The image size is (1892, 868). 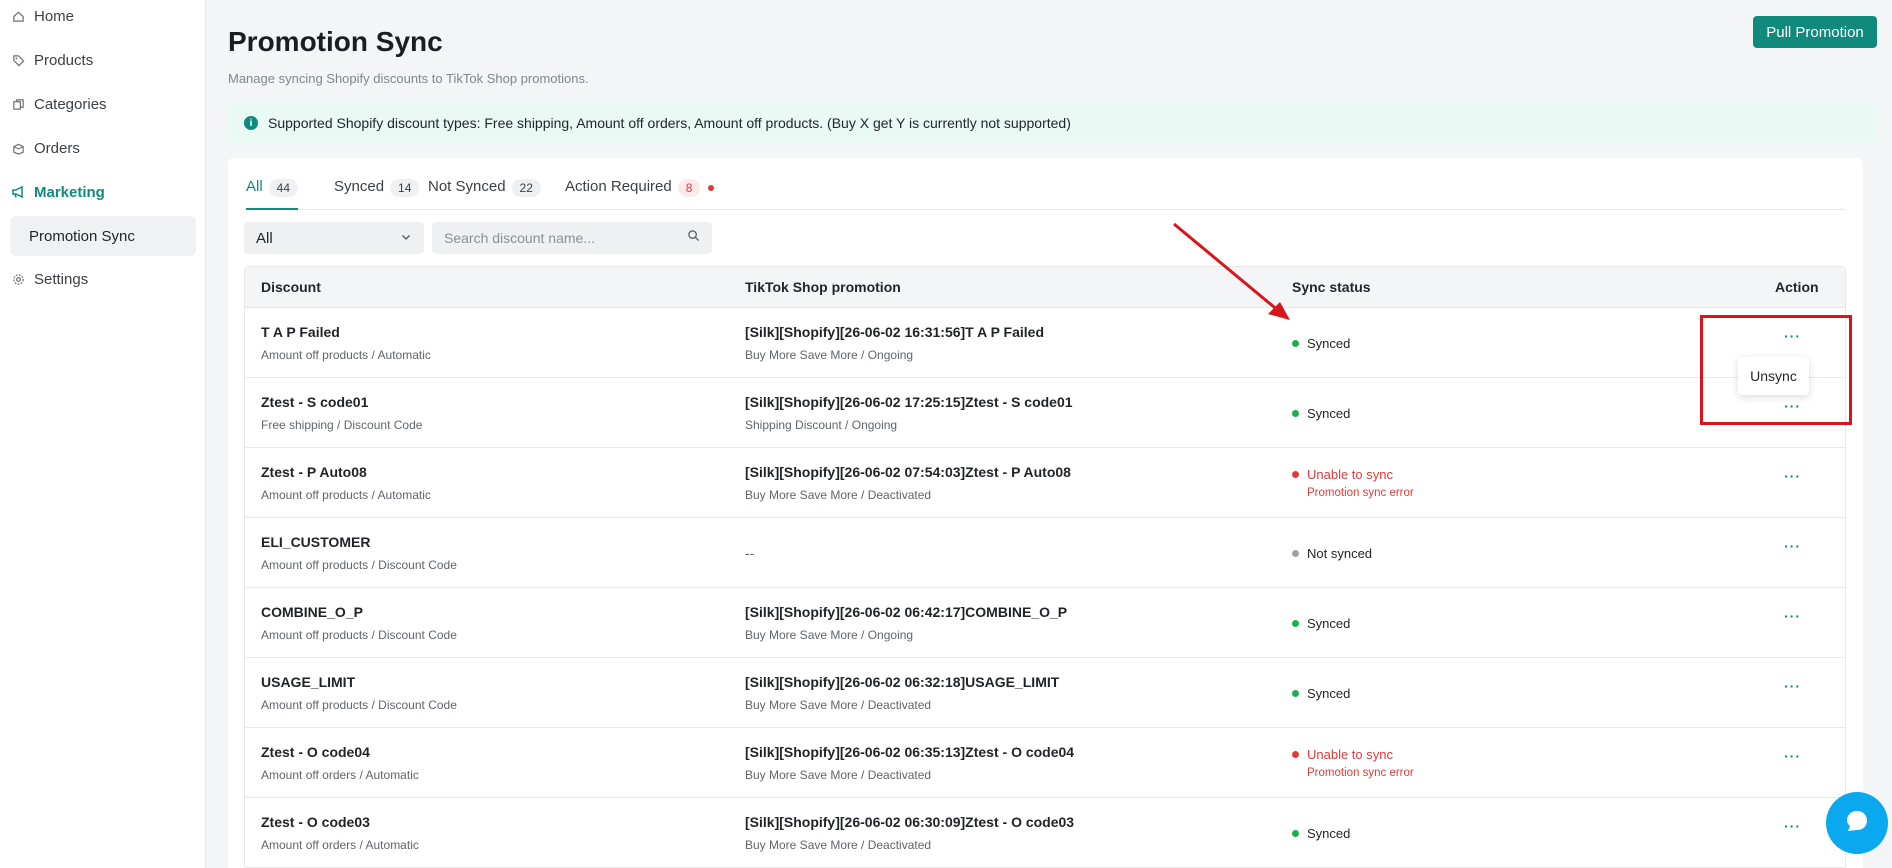 I want to click on sidebar-item-marketing: Marketing, so click(x=103, y=192).